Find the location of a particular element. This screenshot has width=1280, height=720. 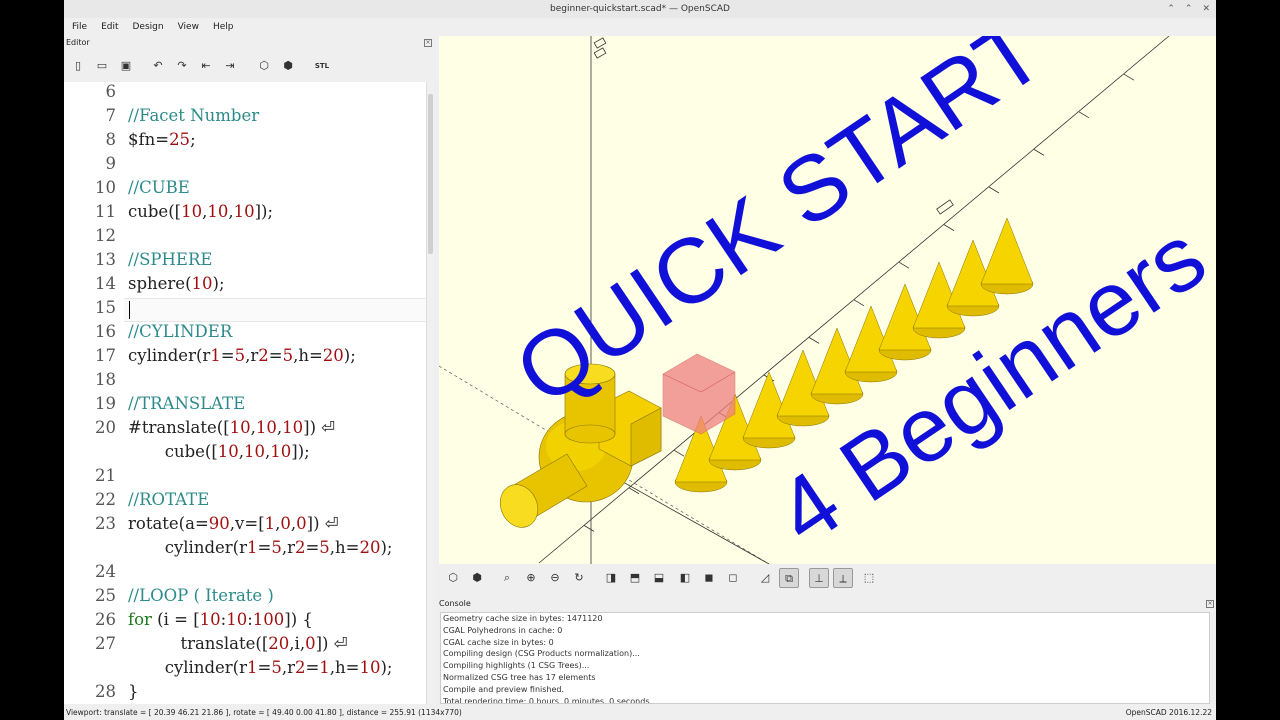

close-icon: ✕ is located at coordinates (1206, 9).